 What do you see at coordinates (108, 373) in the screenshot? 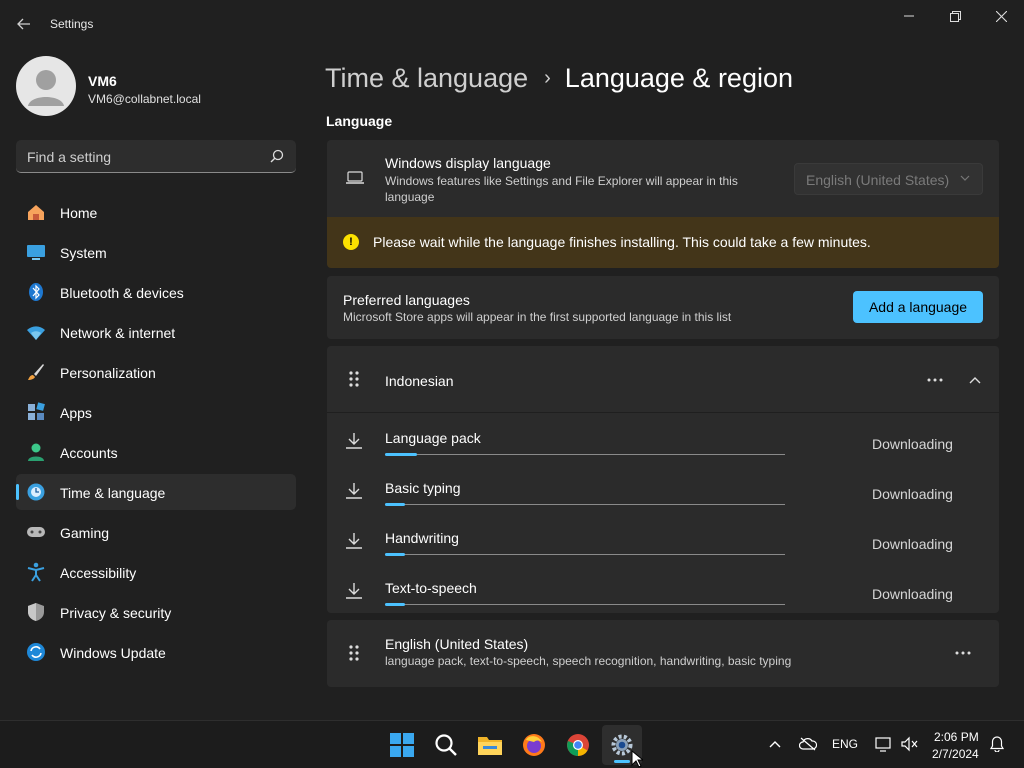
I see `sidebar-item-label: Personalization` at bounding box center [108, 373].